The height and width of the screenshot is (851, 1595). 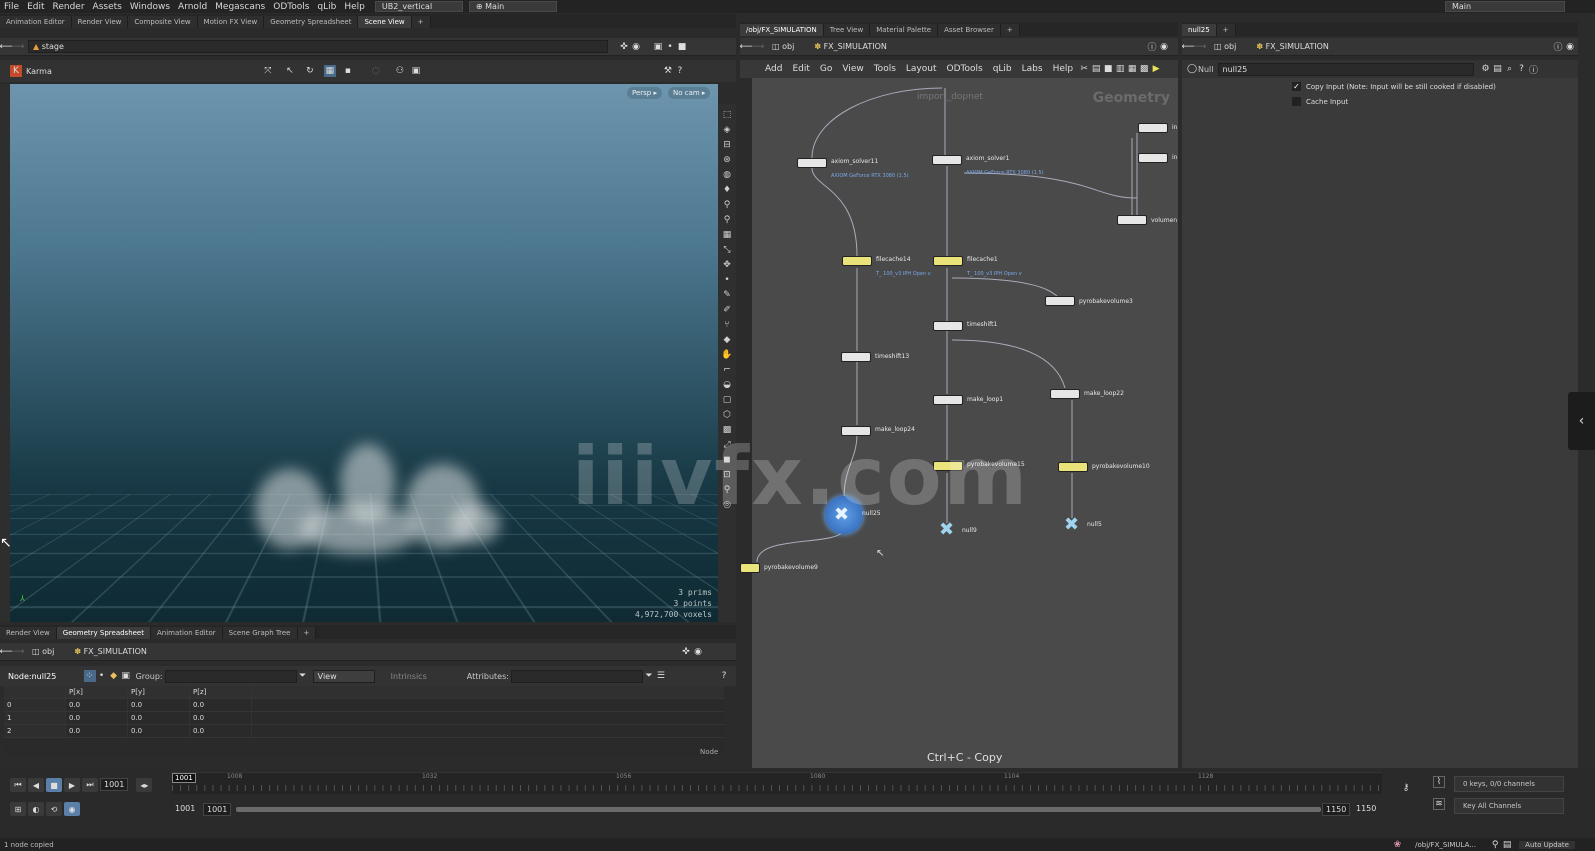 I want to click on menu-arnold: Arnold, so click(x=192, y=7).